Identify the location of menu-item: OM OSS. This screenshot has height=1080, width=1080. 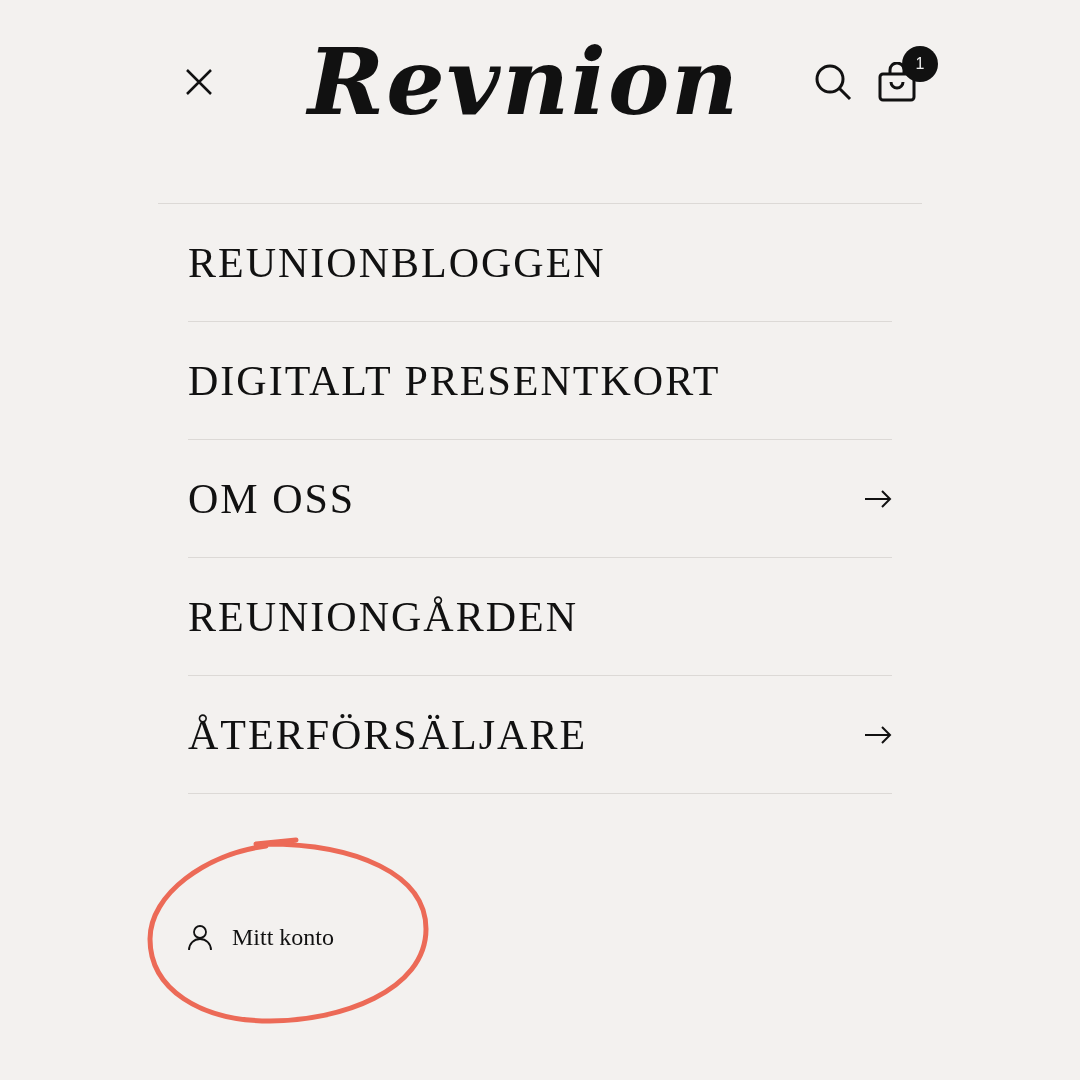
(540, 499).